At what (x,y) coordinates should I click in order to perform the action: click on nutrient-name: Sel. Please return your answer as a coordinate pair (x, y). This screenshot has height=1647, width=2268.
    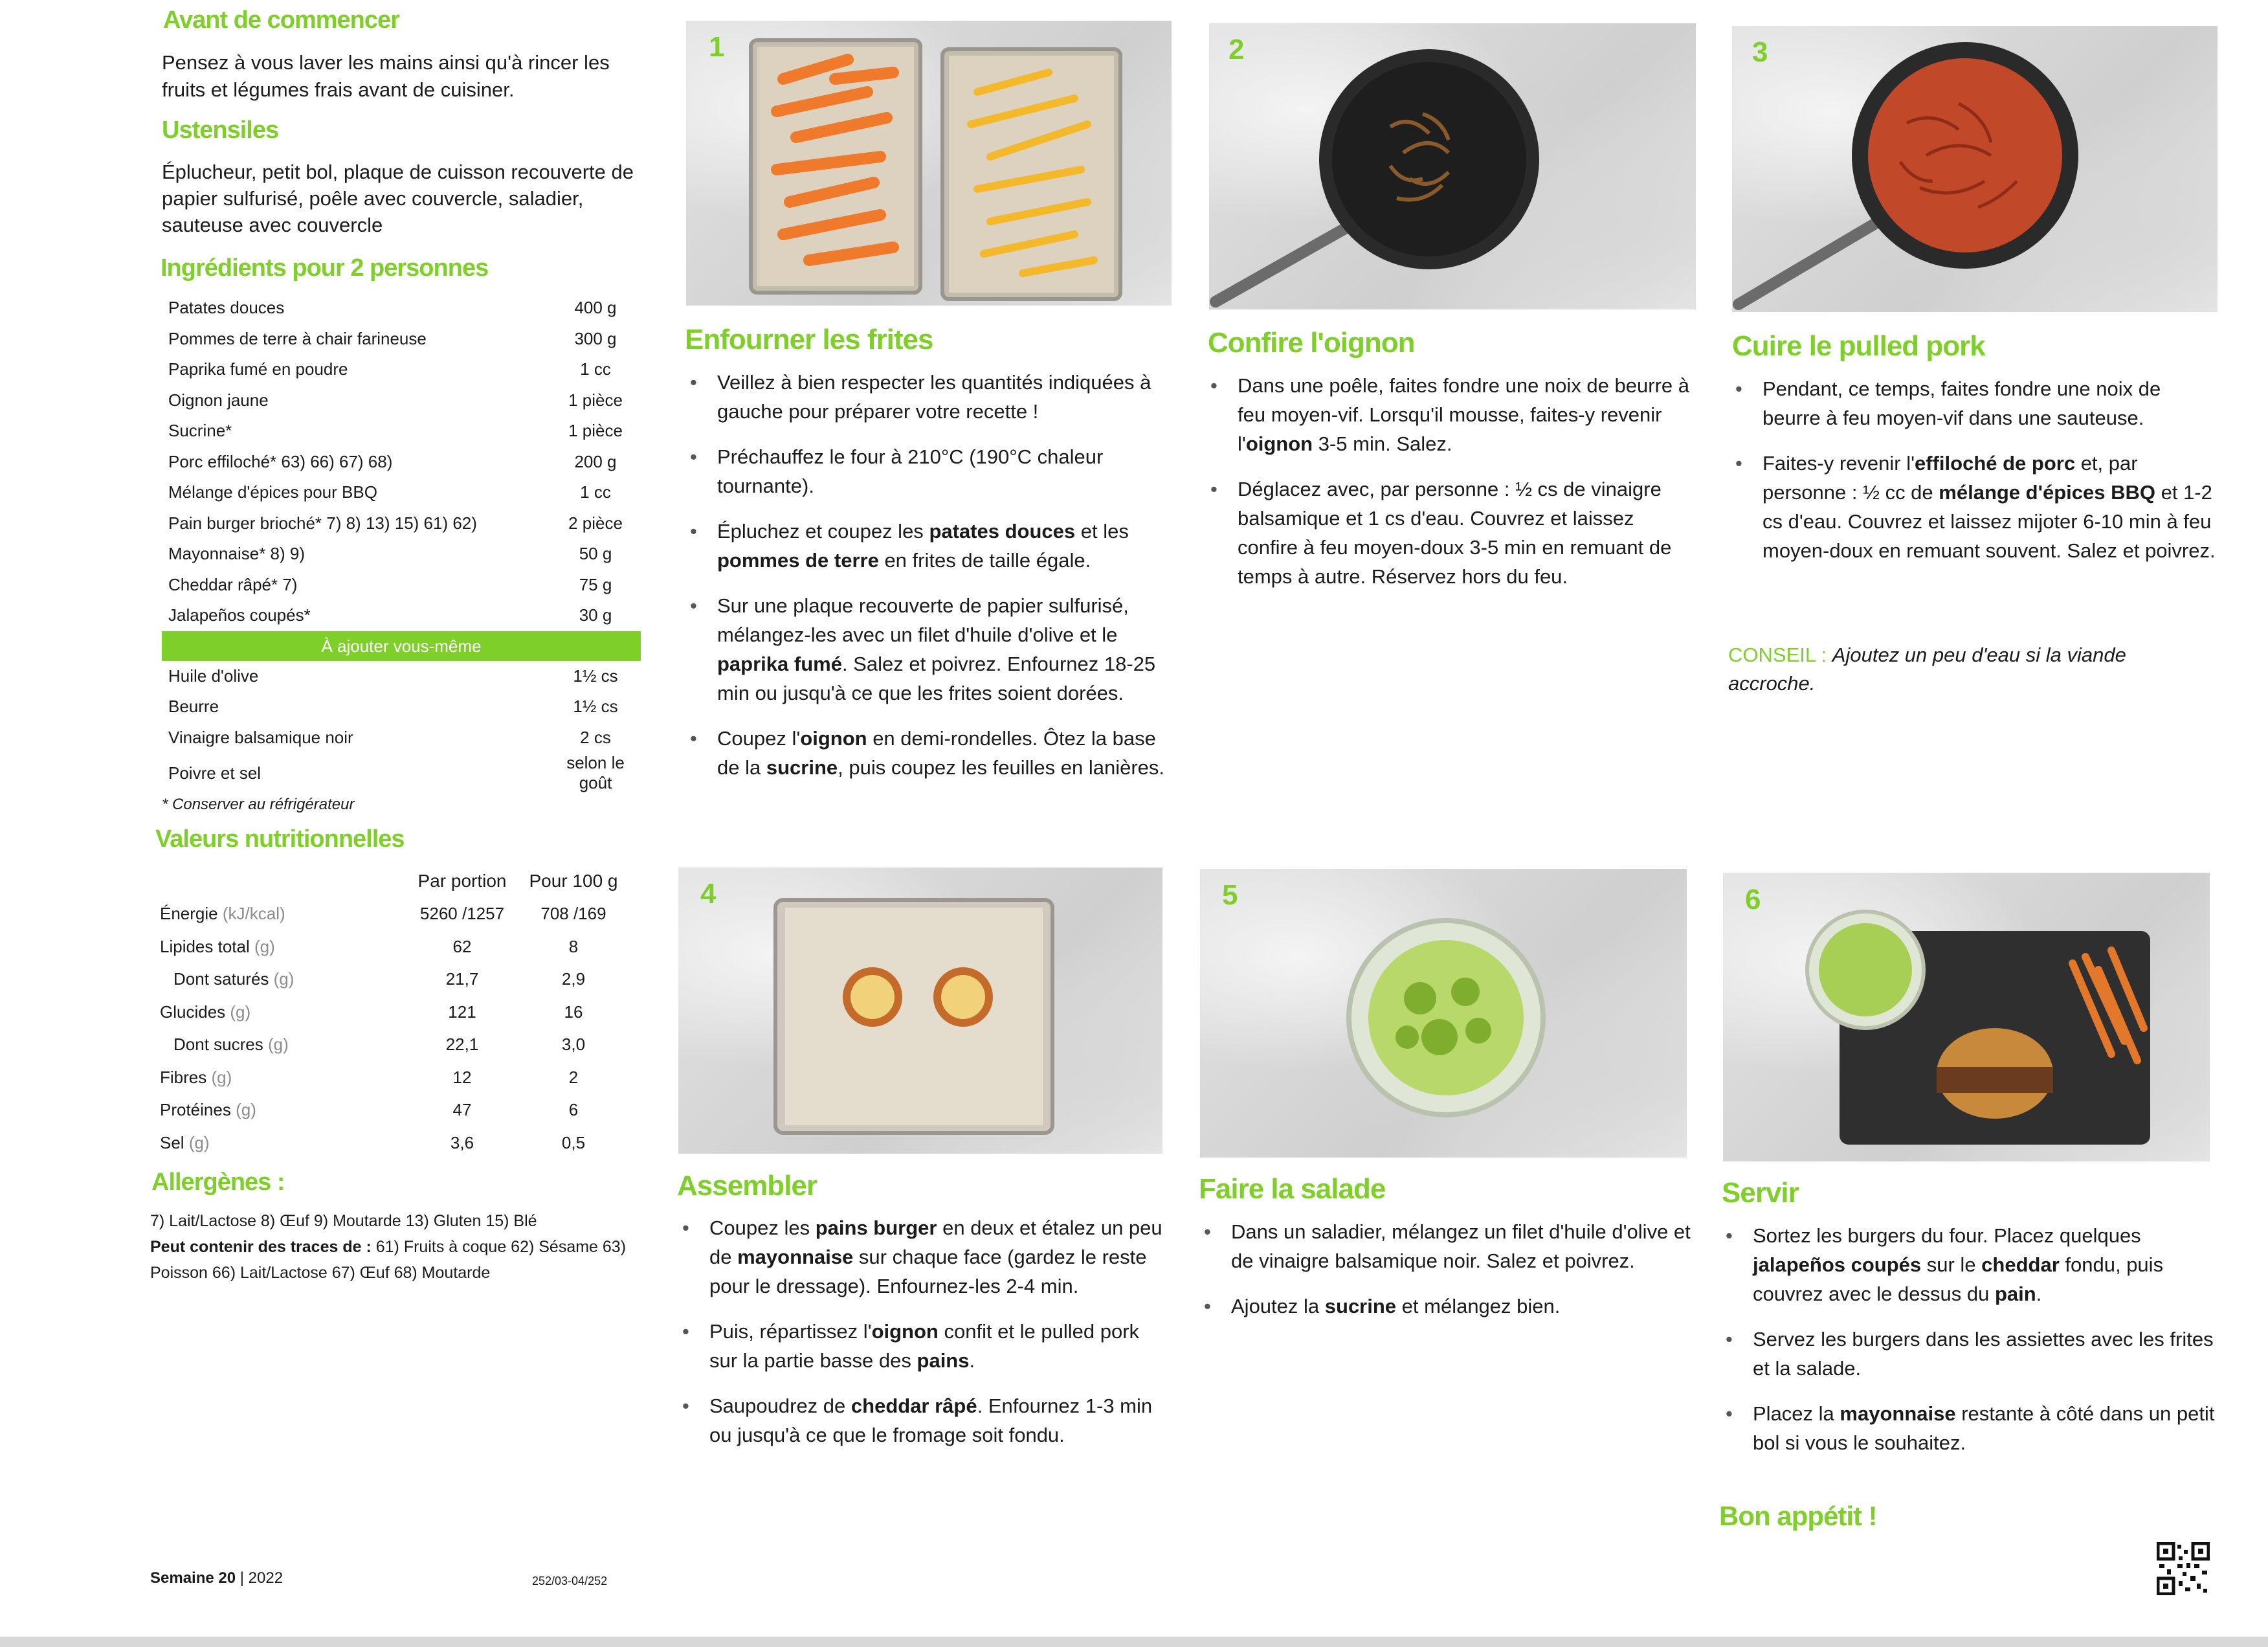
    Looking at the image, I should click on (172, 1142).